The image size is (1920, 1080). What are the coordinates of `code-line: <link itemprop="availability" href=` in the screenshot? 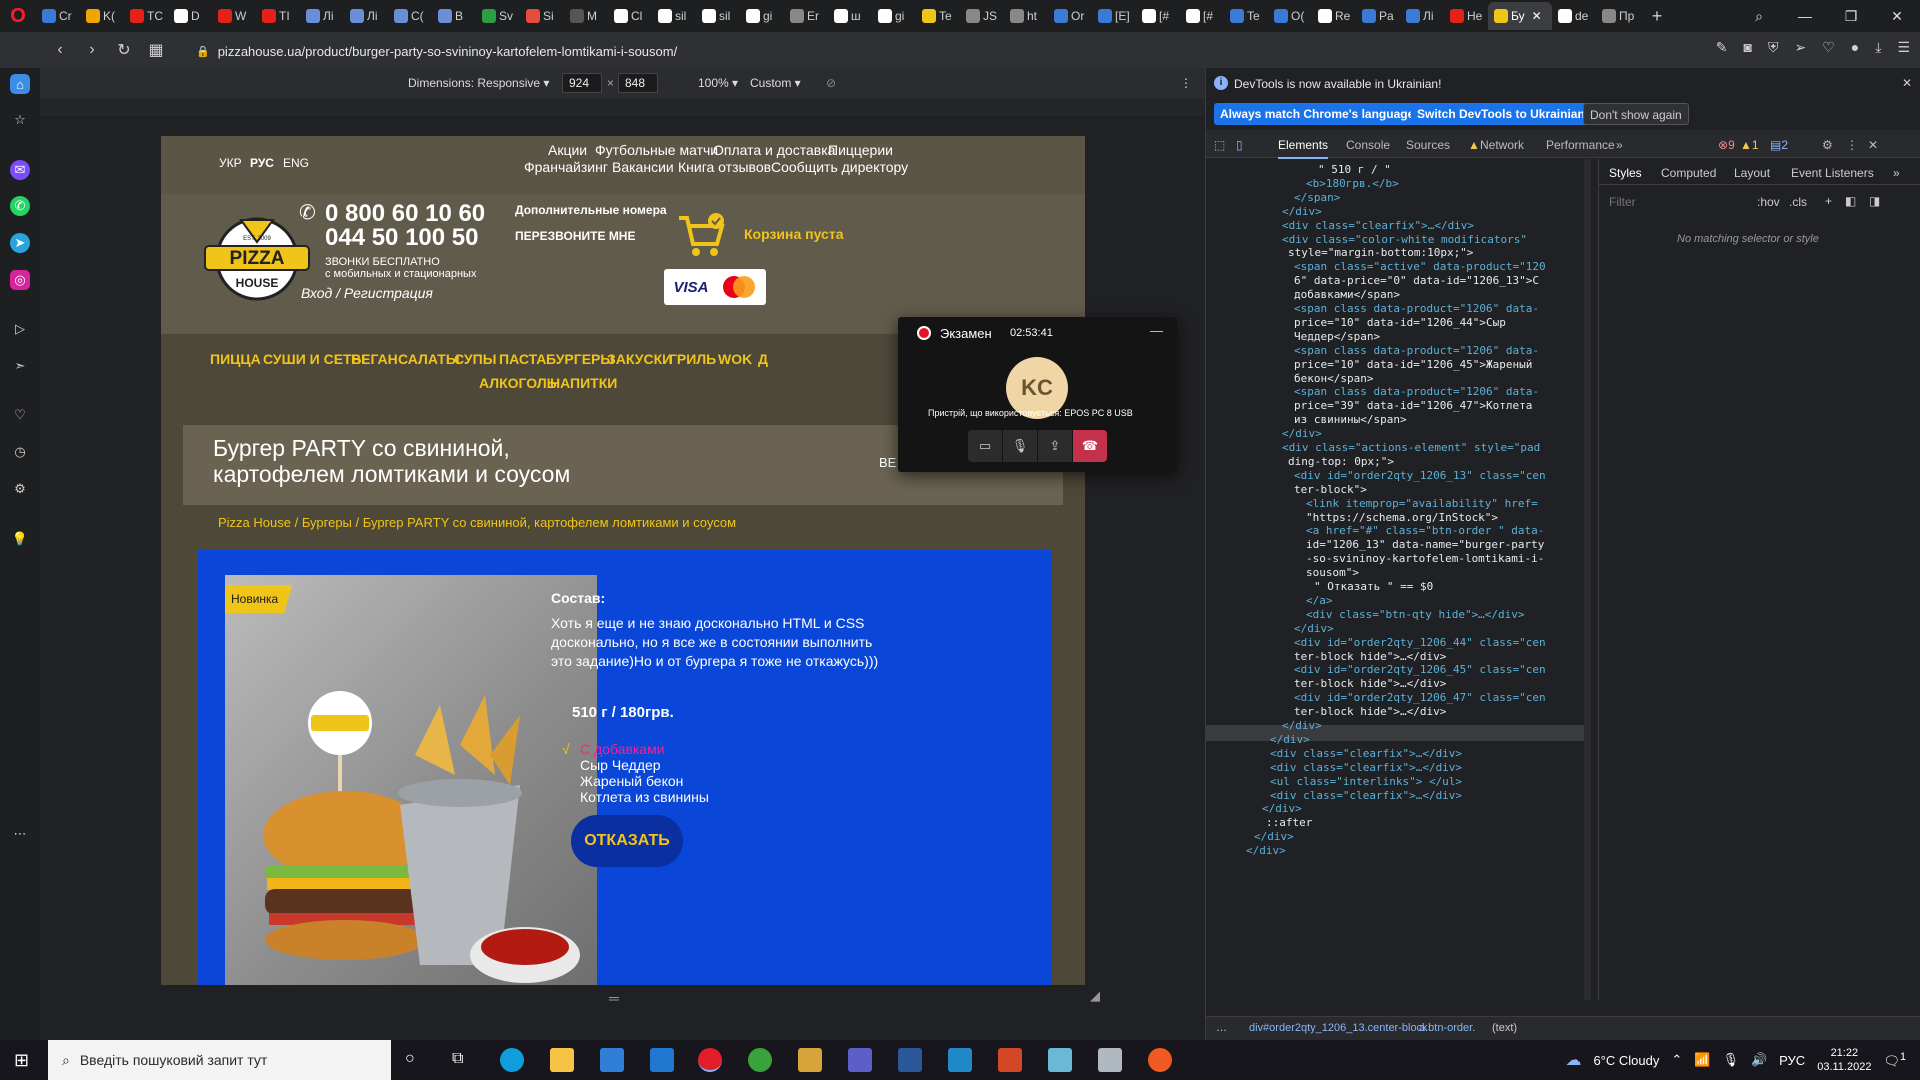 It's located at (1422, 504).